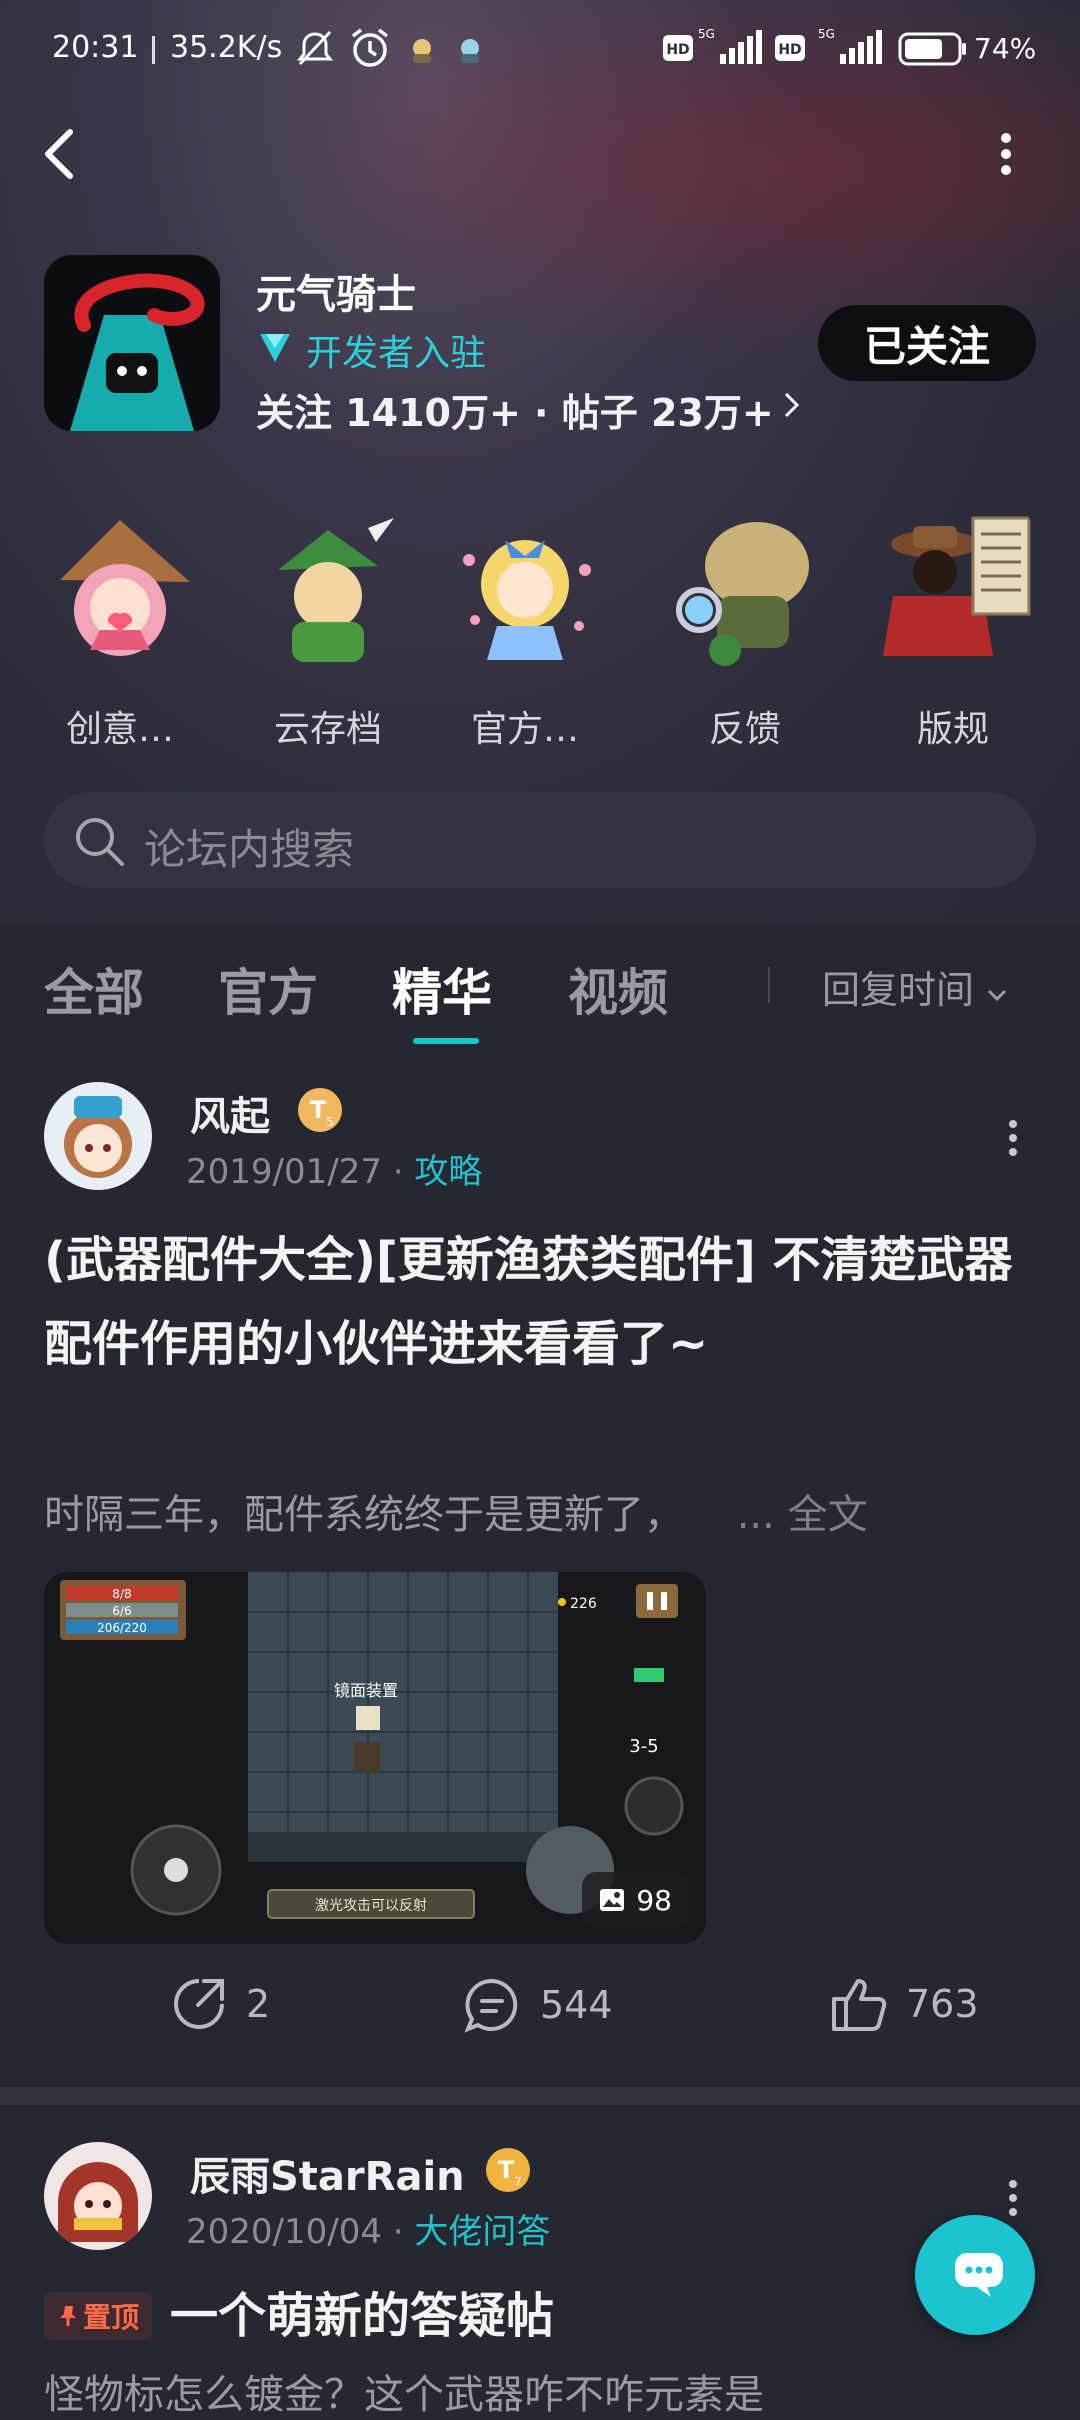 This screenshot has height=2420, width=1080. What do you see at coordinates (576, 2005) in the screenshot?
I see `comment-count: 544` at bounding box center [576, 2005].